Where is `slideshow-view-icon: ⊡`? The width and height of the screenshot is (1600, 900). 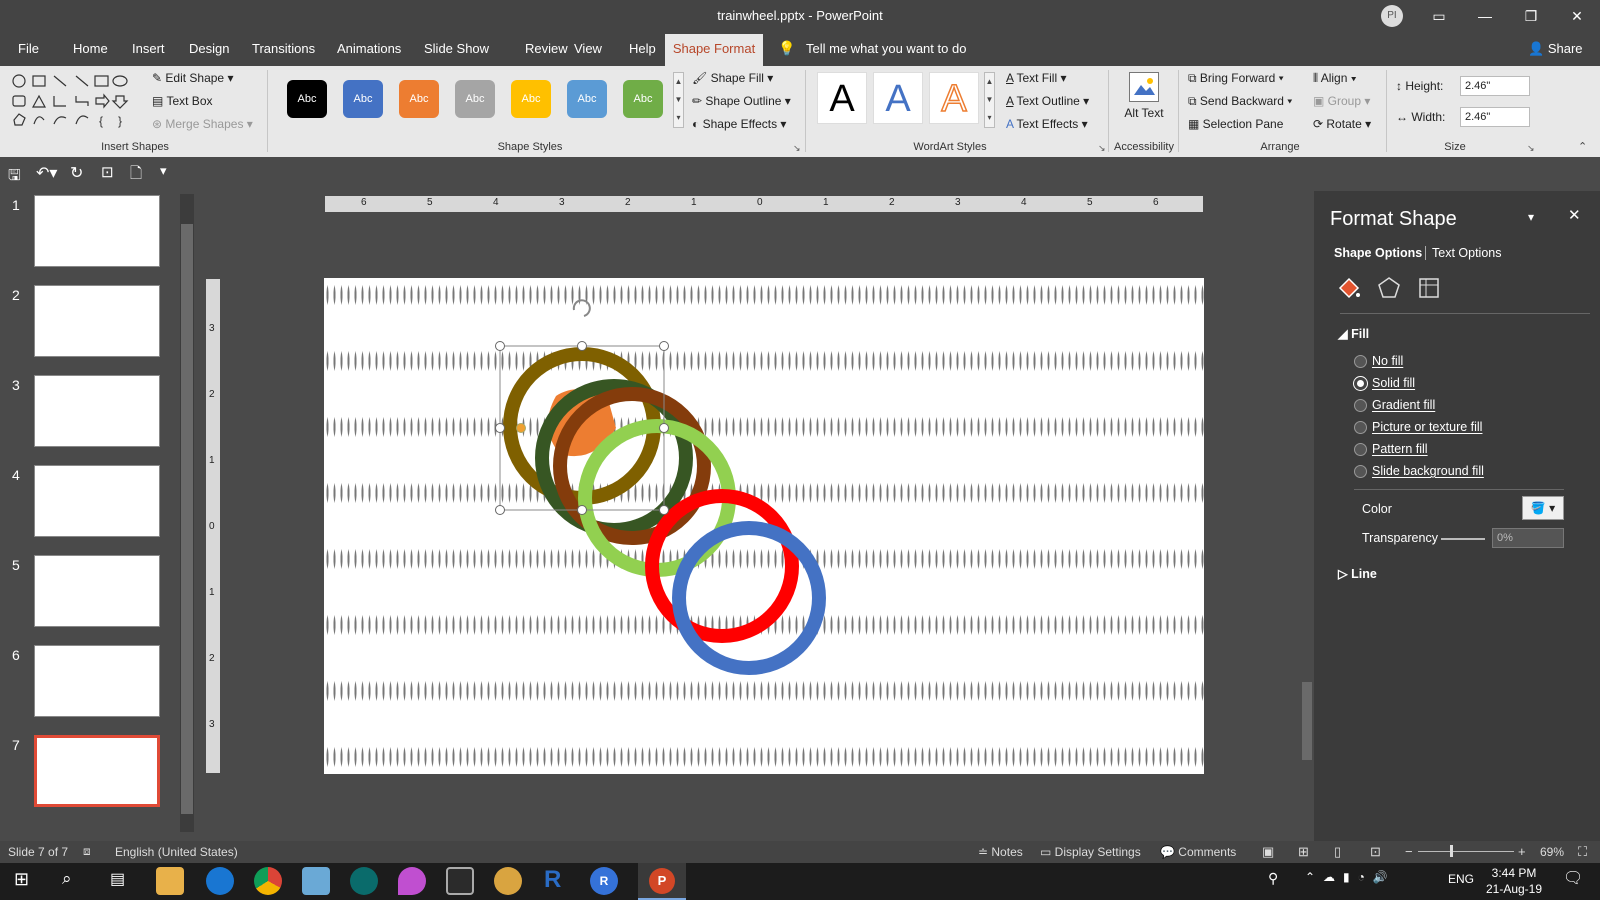 slideshow-view-icon: ⊡ is located at coordinates (1375, 852).